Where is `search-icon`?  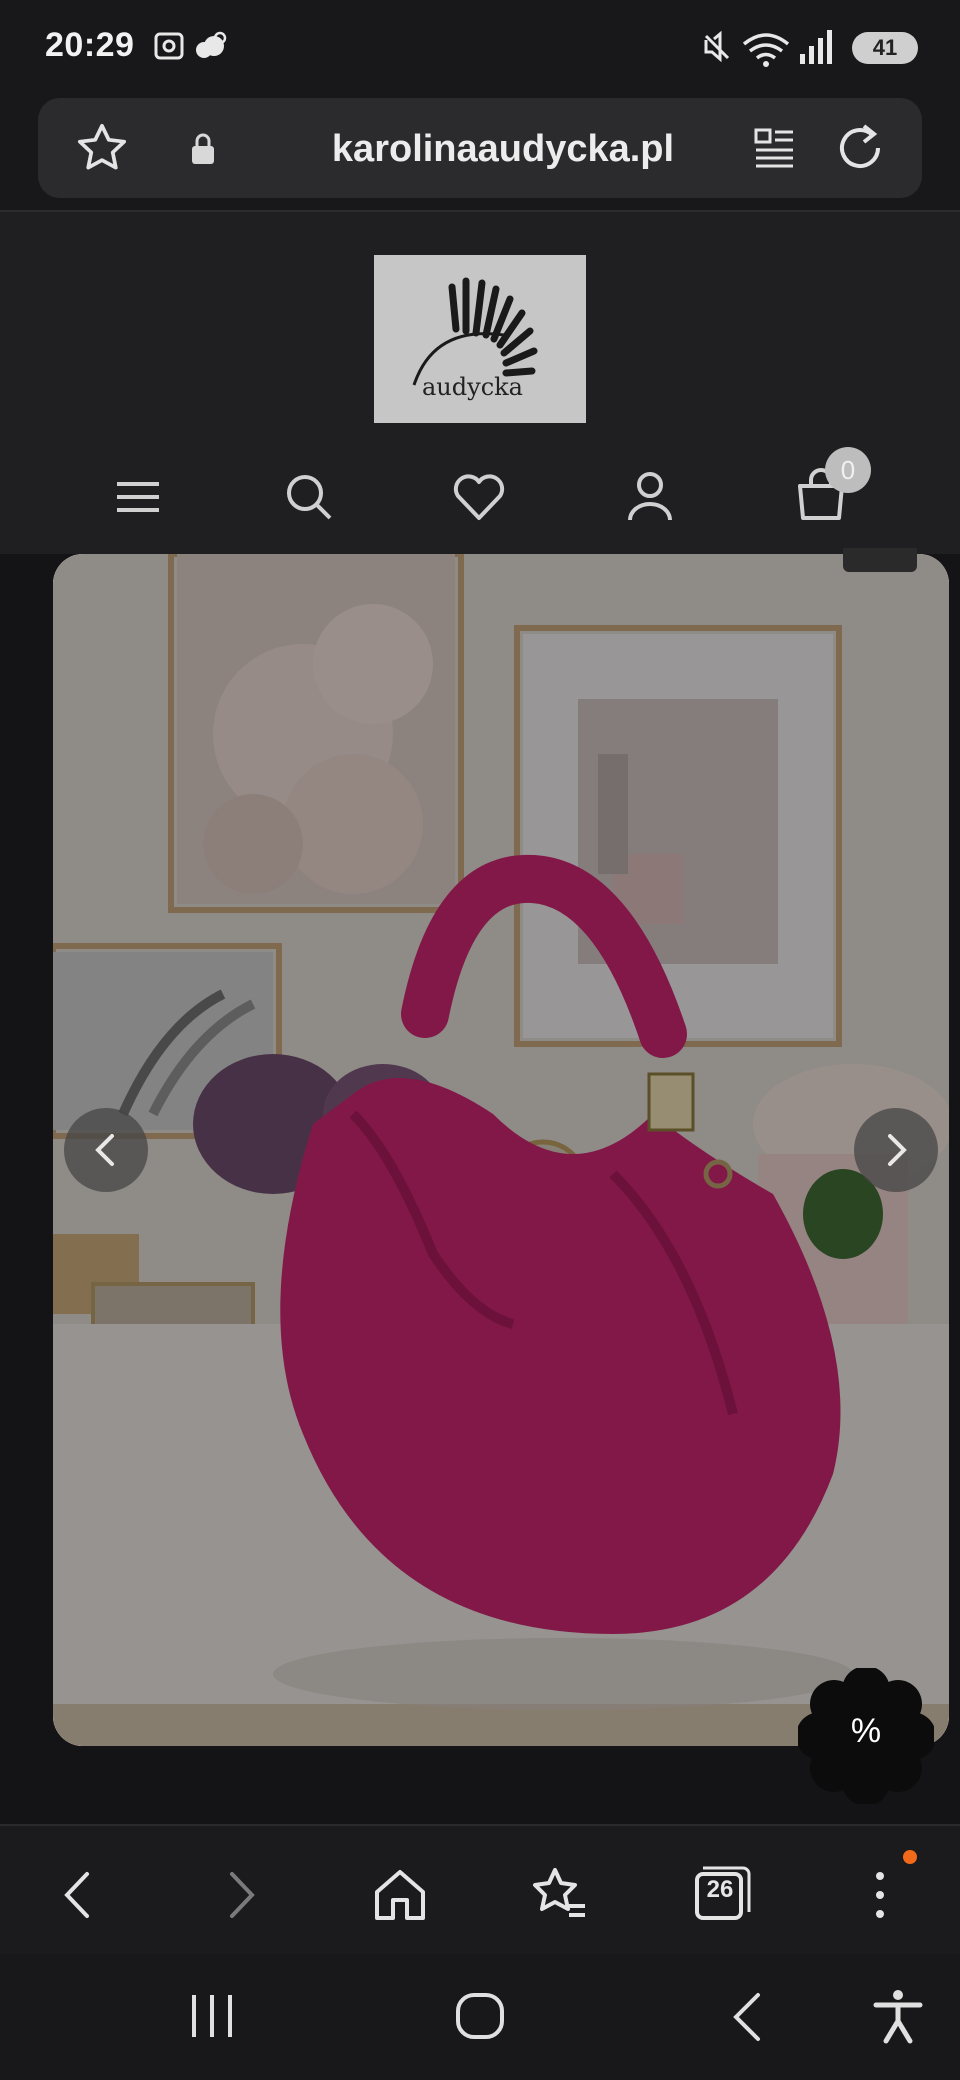 search-icon is located at coordinates (309, 497).